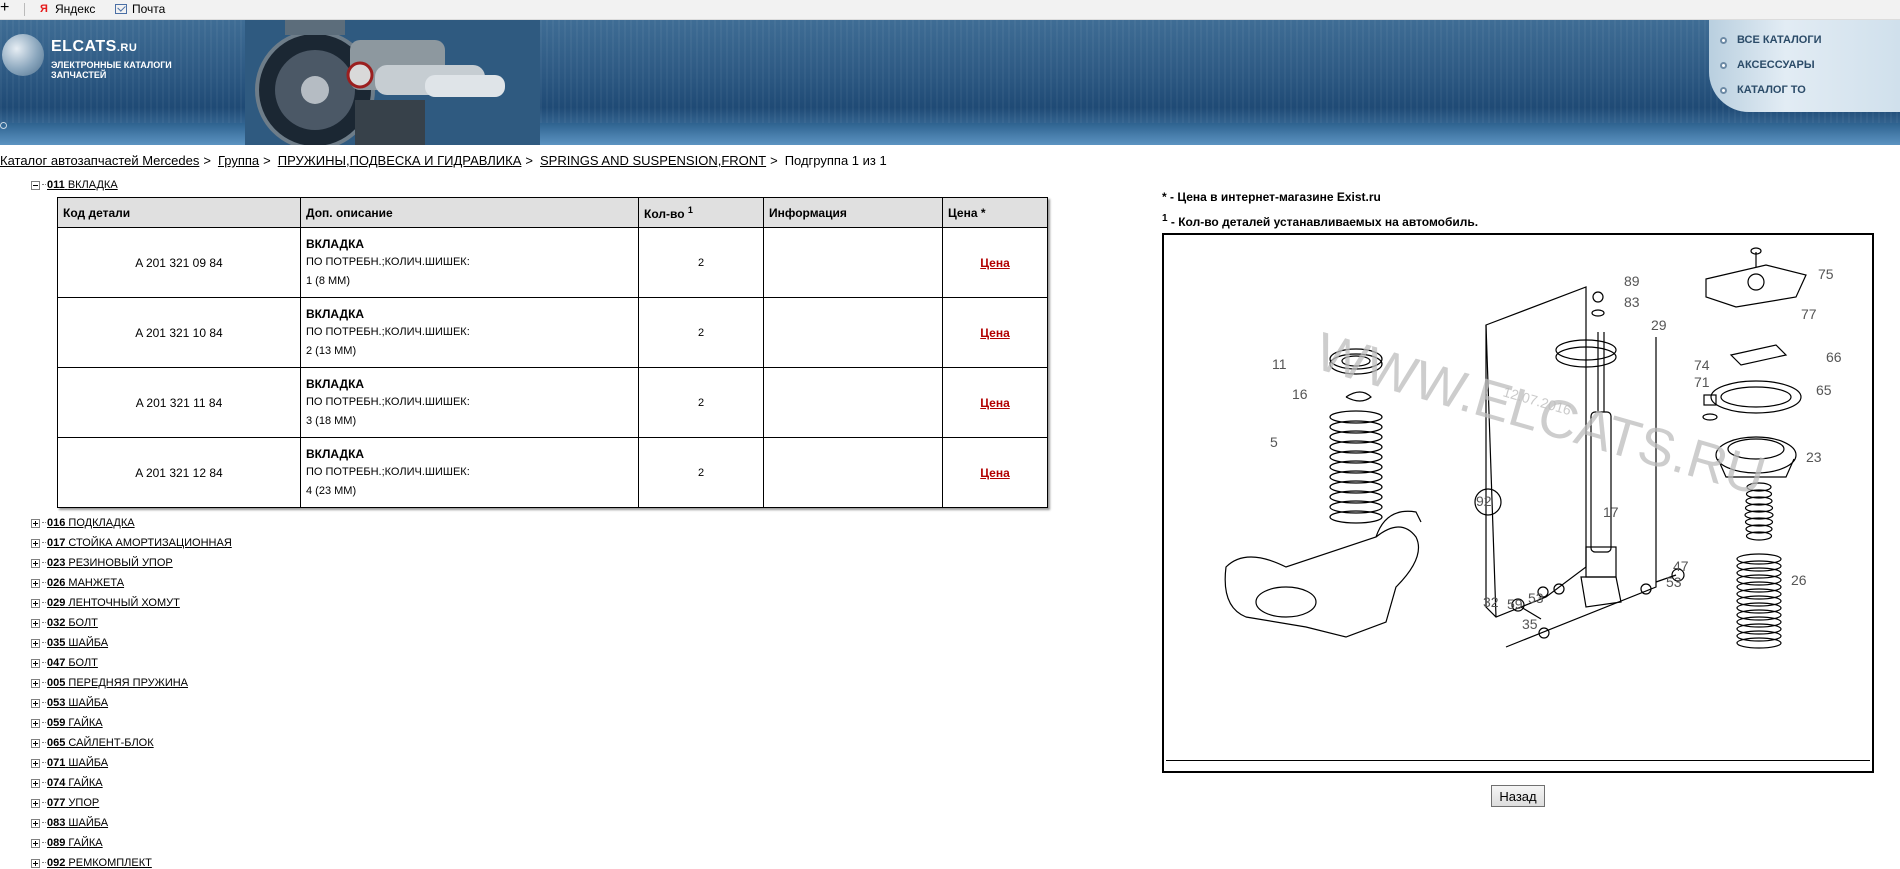 Image resolution: width=1900 pixels, height=869 pixels. I want to click on tree-item-link: 089 ГАЙКА, so click(75, 843).